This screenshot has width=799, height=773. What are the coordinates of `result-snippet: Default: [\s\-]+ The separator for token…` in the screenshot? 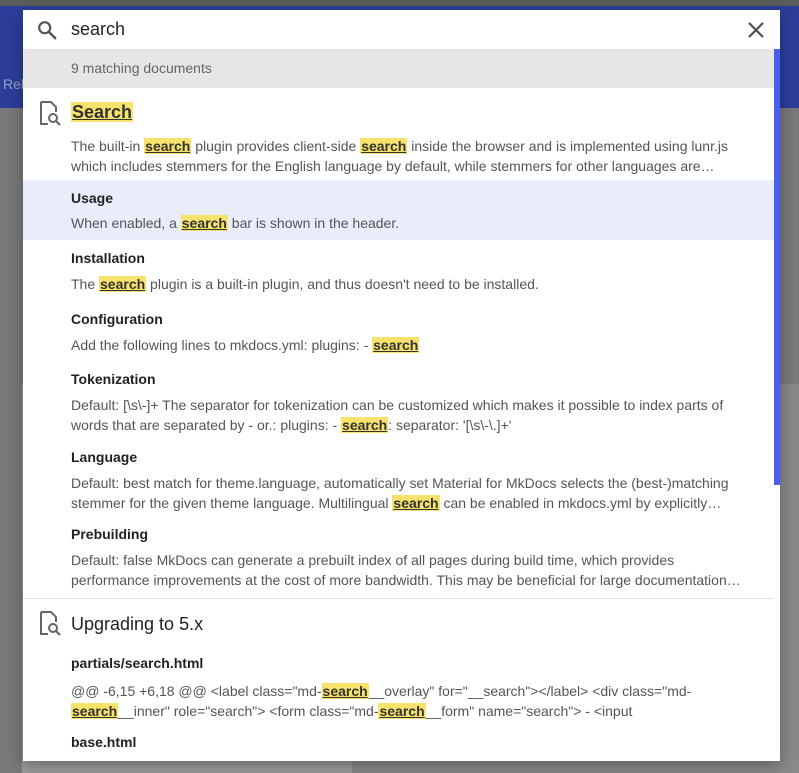 It's located at (397, 415).